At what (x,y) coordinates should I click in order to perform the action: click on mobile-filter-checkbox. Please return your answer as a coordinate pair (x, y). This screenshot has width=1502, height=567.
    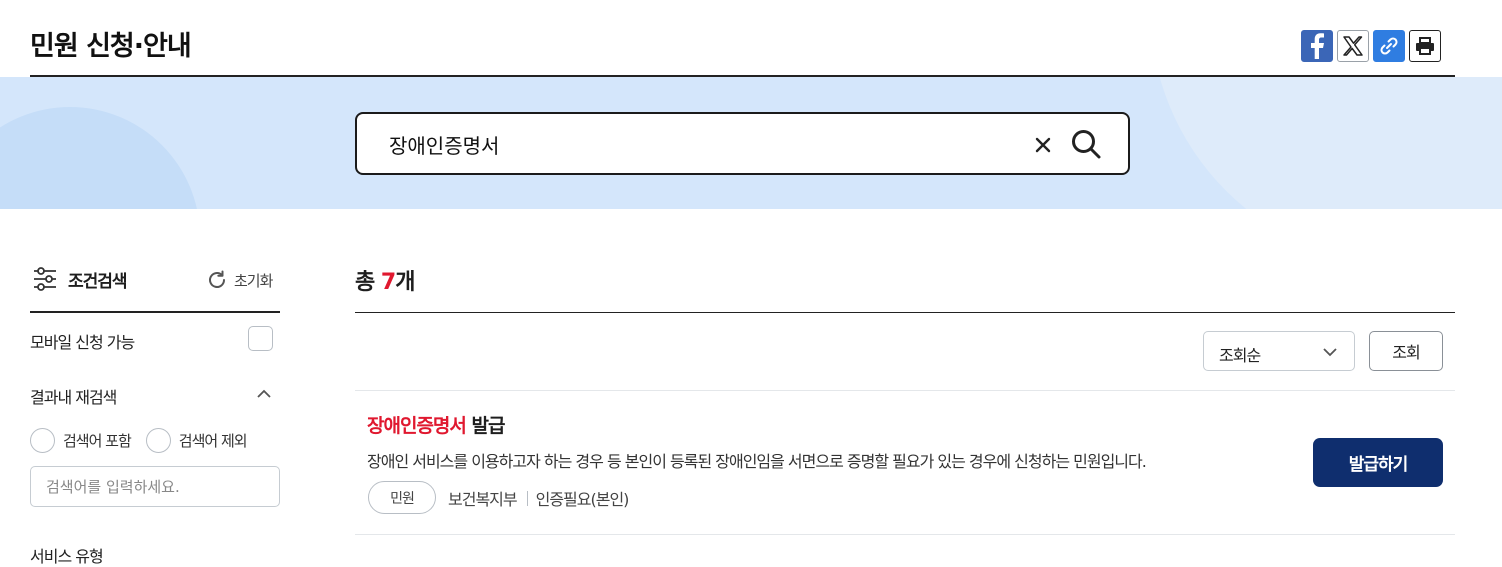
    Looking at the image, I should click on (260, 338).